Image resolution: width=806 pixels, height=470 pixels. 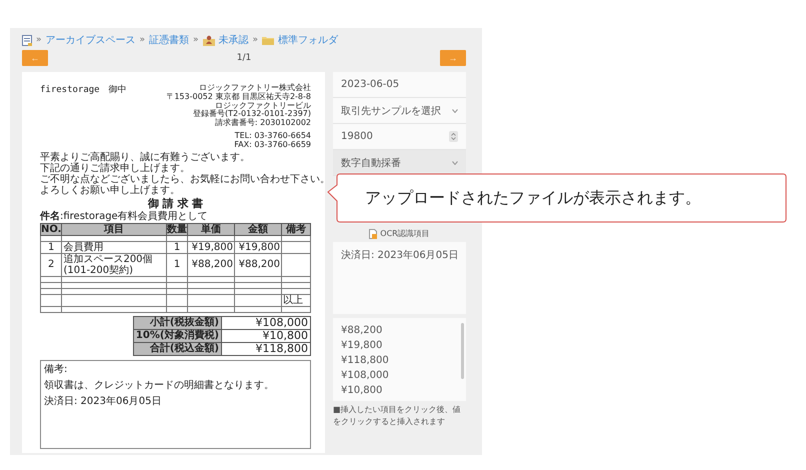 What do you see at coordinates (83, 91) in the screenshot?
I see `addressee: firestorage 御中` at bounding box center [83, 91].